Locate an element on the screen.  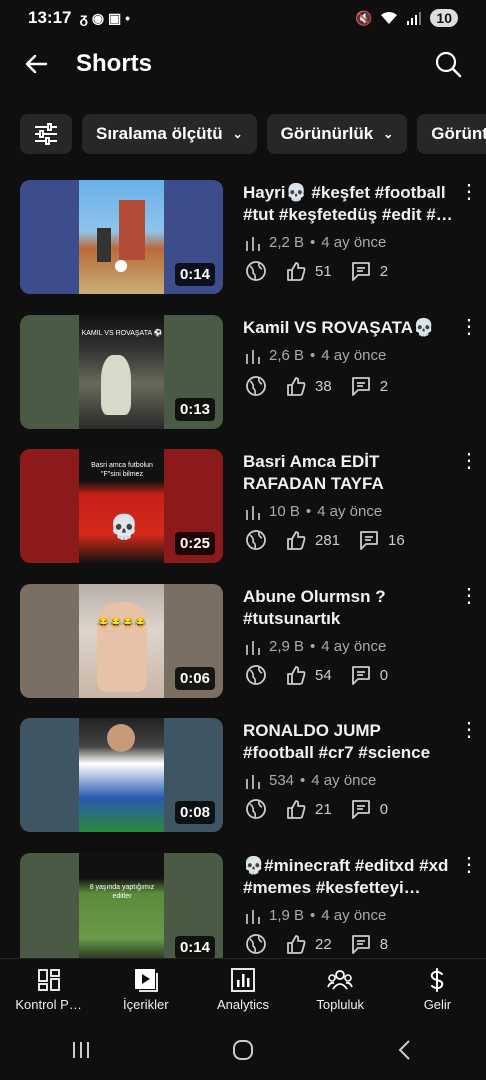
sliders-icon is located at coordinates (46, 134).